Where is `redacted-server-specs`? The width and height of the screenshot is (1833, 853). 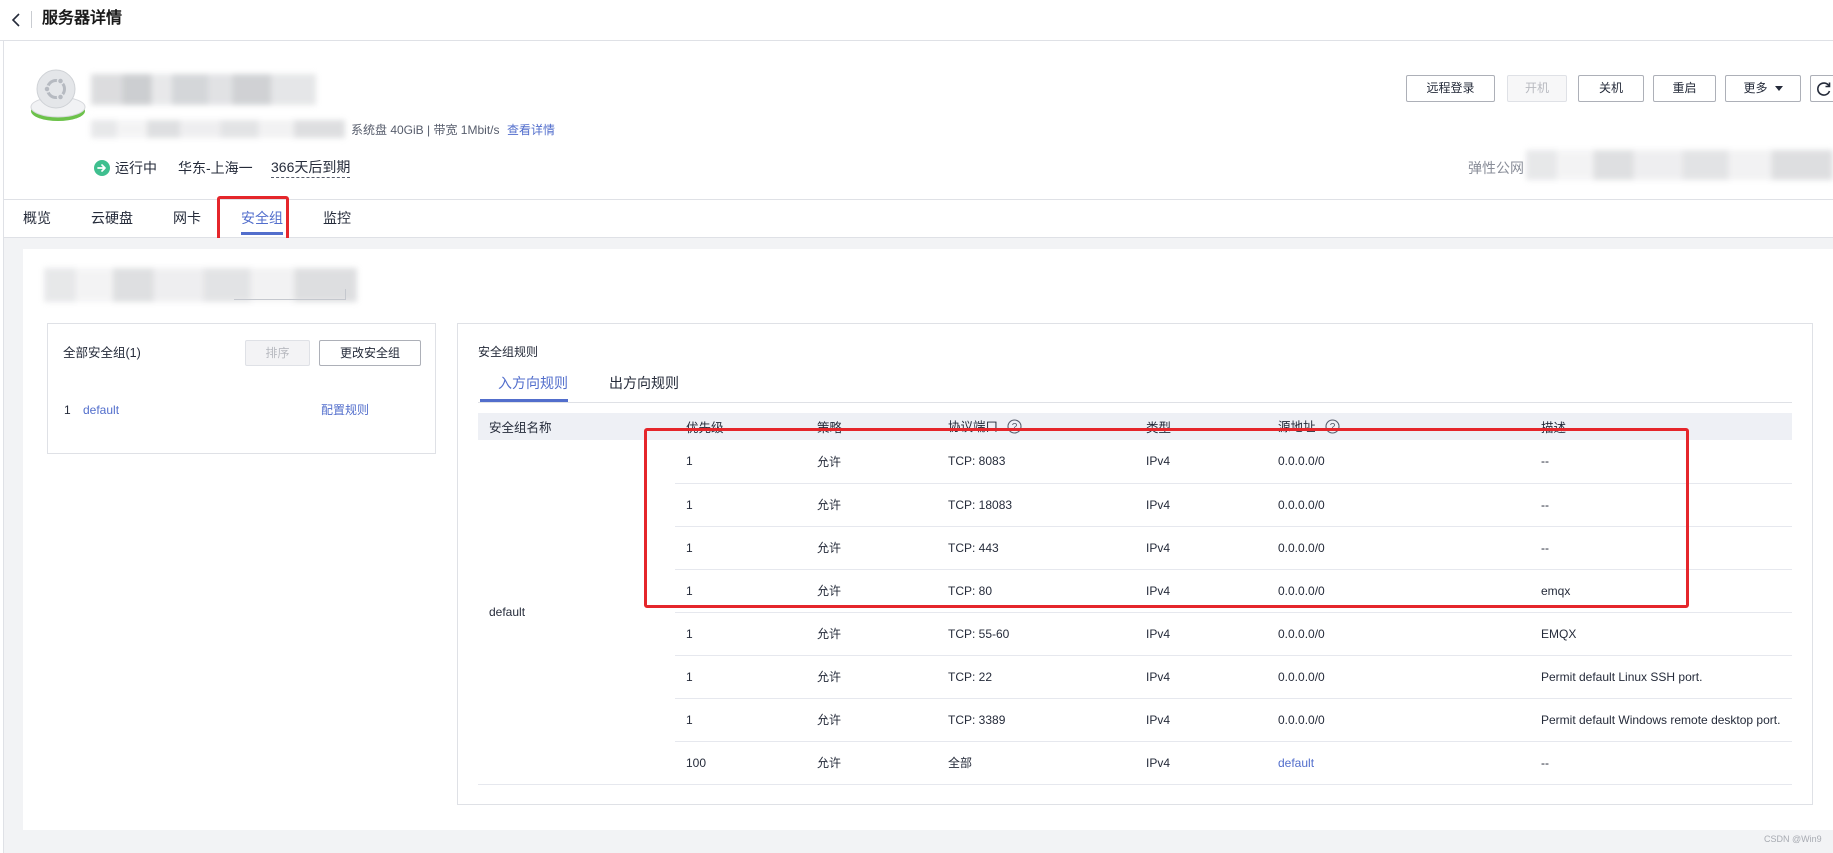 redacted-server-specs is located at coordinates (218, 129).